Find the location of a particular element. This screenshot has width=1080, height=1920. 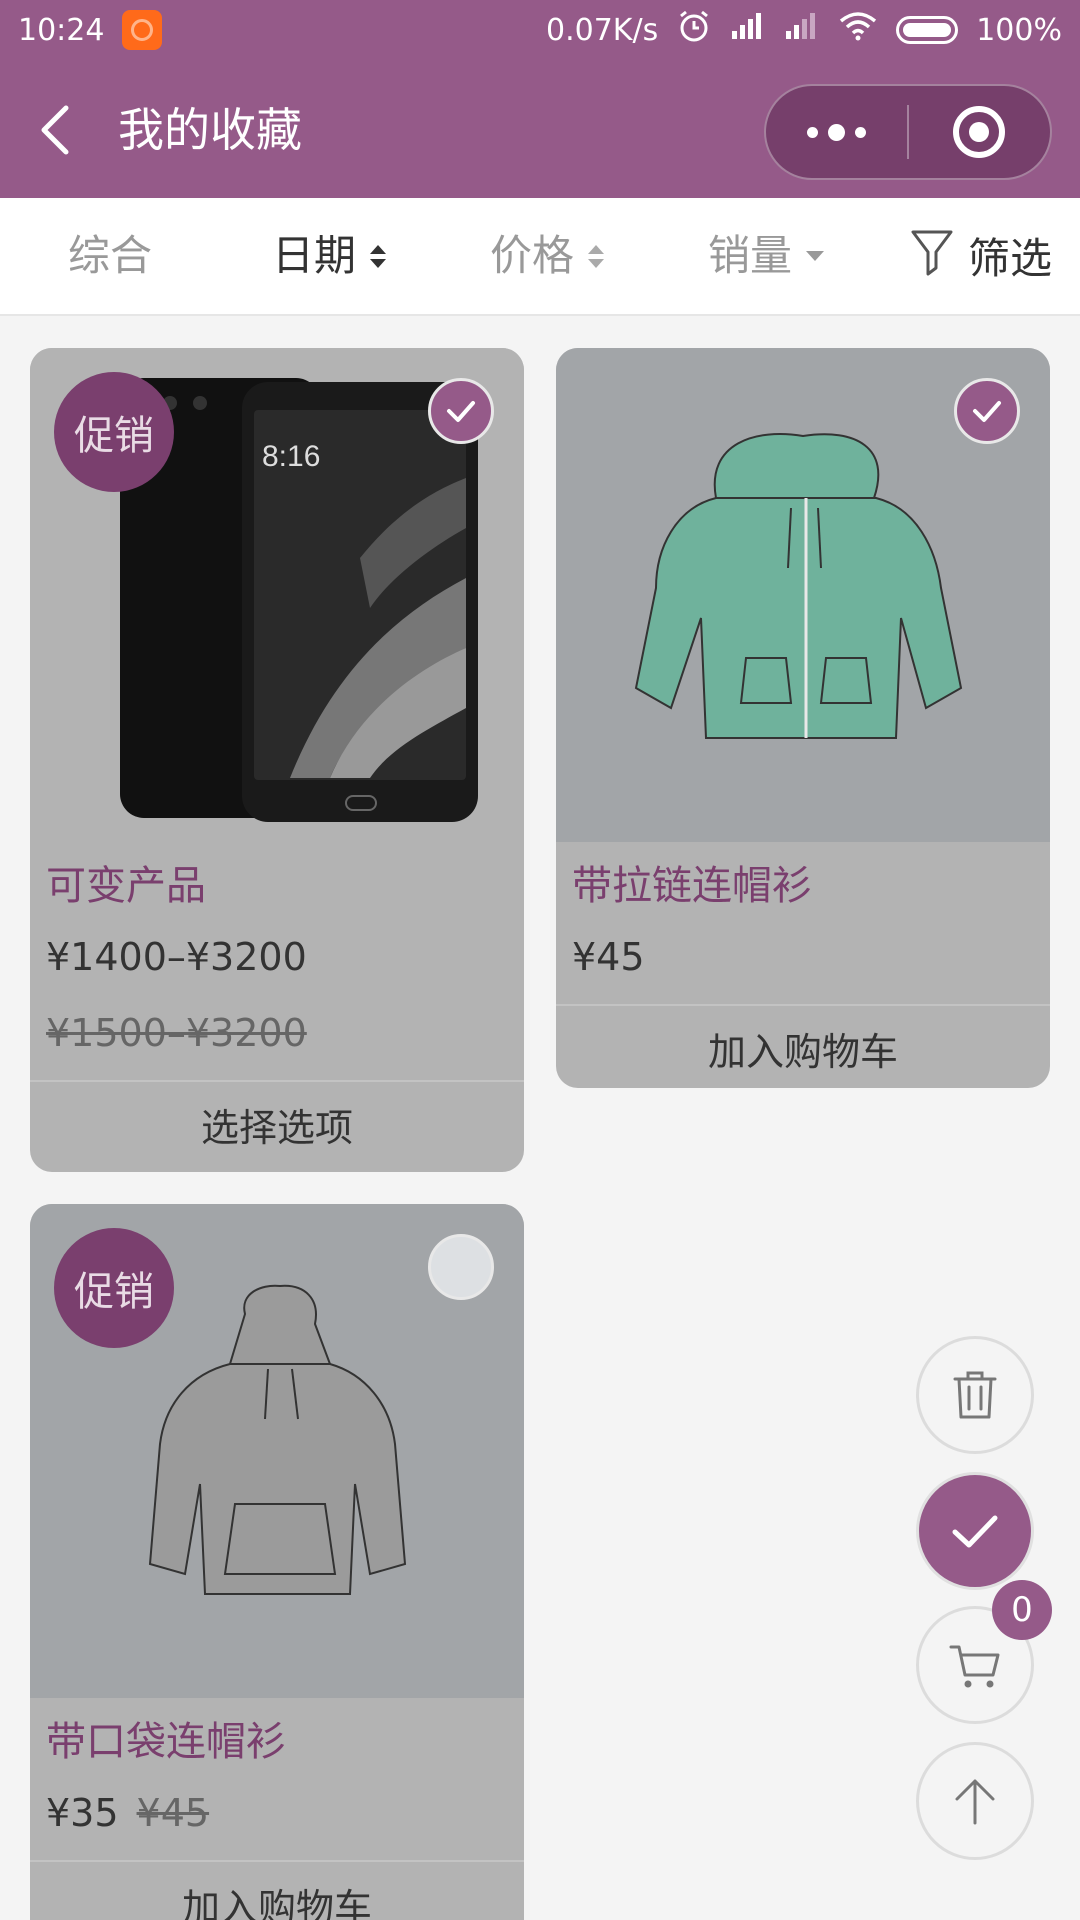

alarm-icon is located at coordinates (694, 30).